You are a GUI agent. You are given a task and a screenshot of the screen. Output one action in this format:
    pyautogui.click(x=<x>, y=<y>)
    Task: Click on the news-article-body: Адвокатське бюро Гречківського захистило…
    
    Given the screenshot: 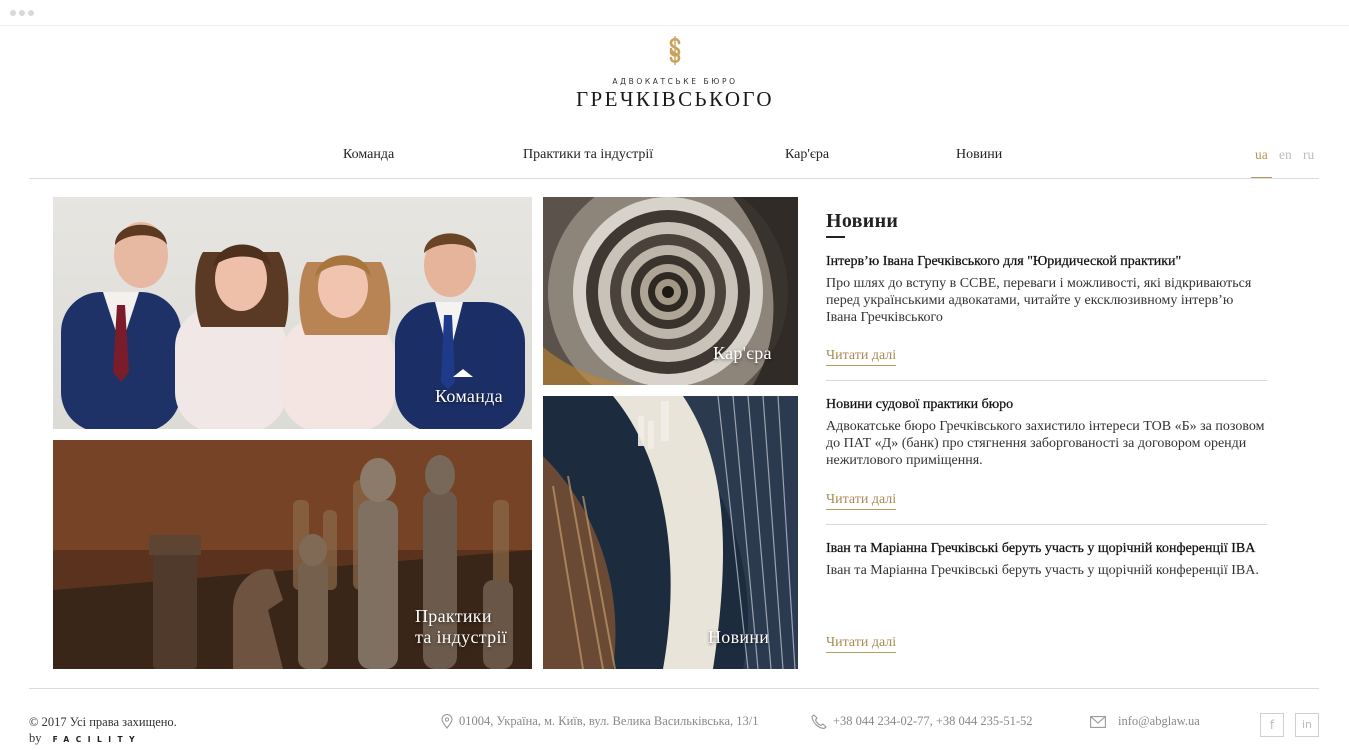 What is the action you would take?
    pyautogui.click(x=1045, y=443)
    